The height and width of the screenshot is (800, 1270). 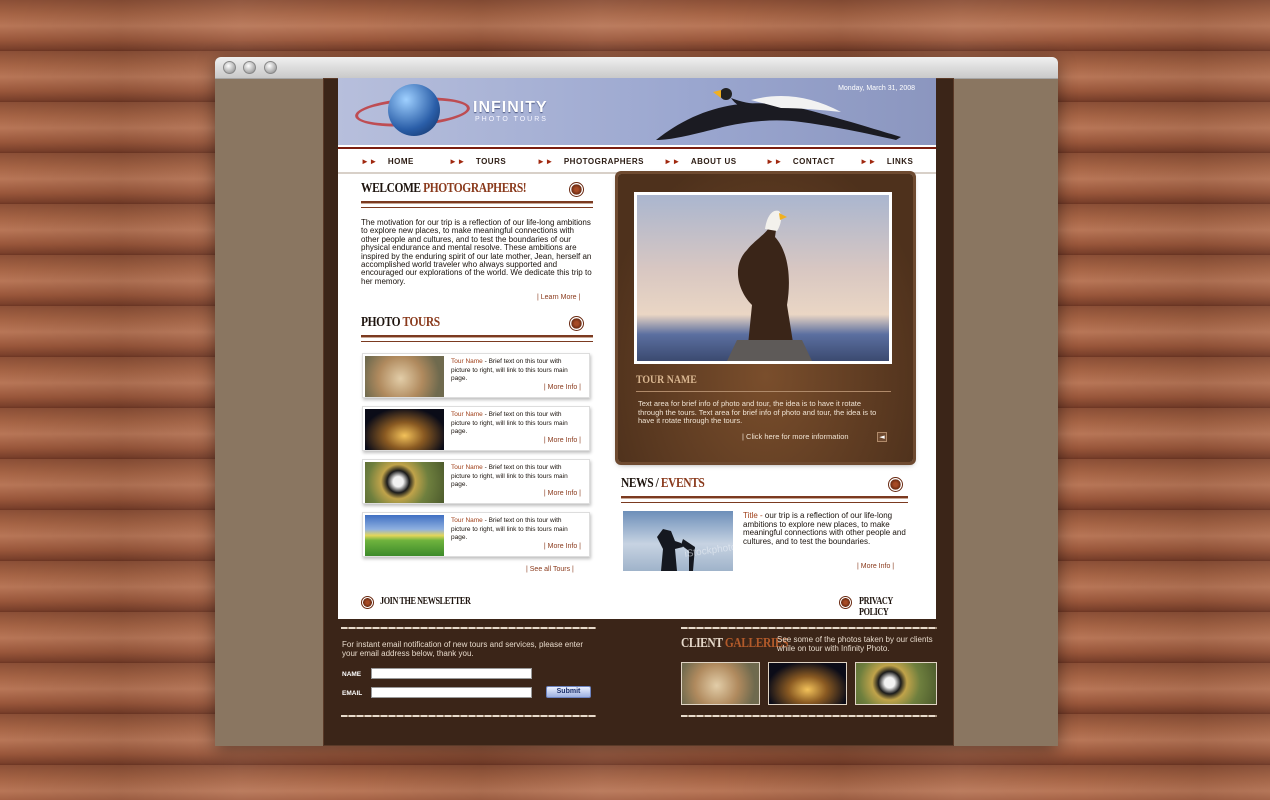 I want to click on featured-rule, so click(x=763, y=391).